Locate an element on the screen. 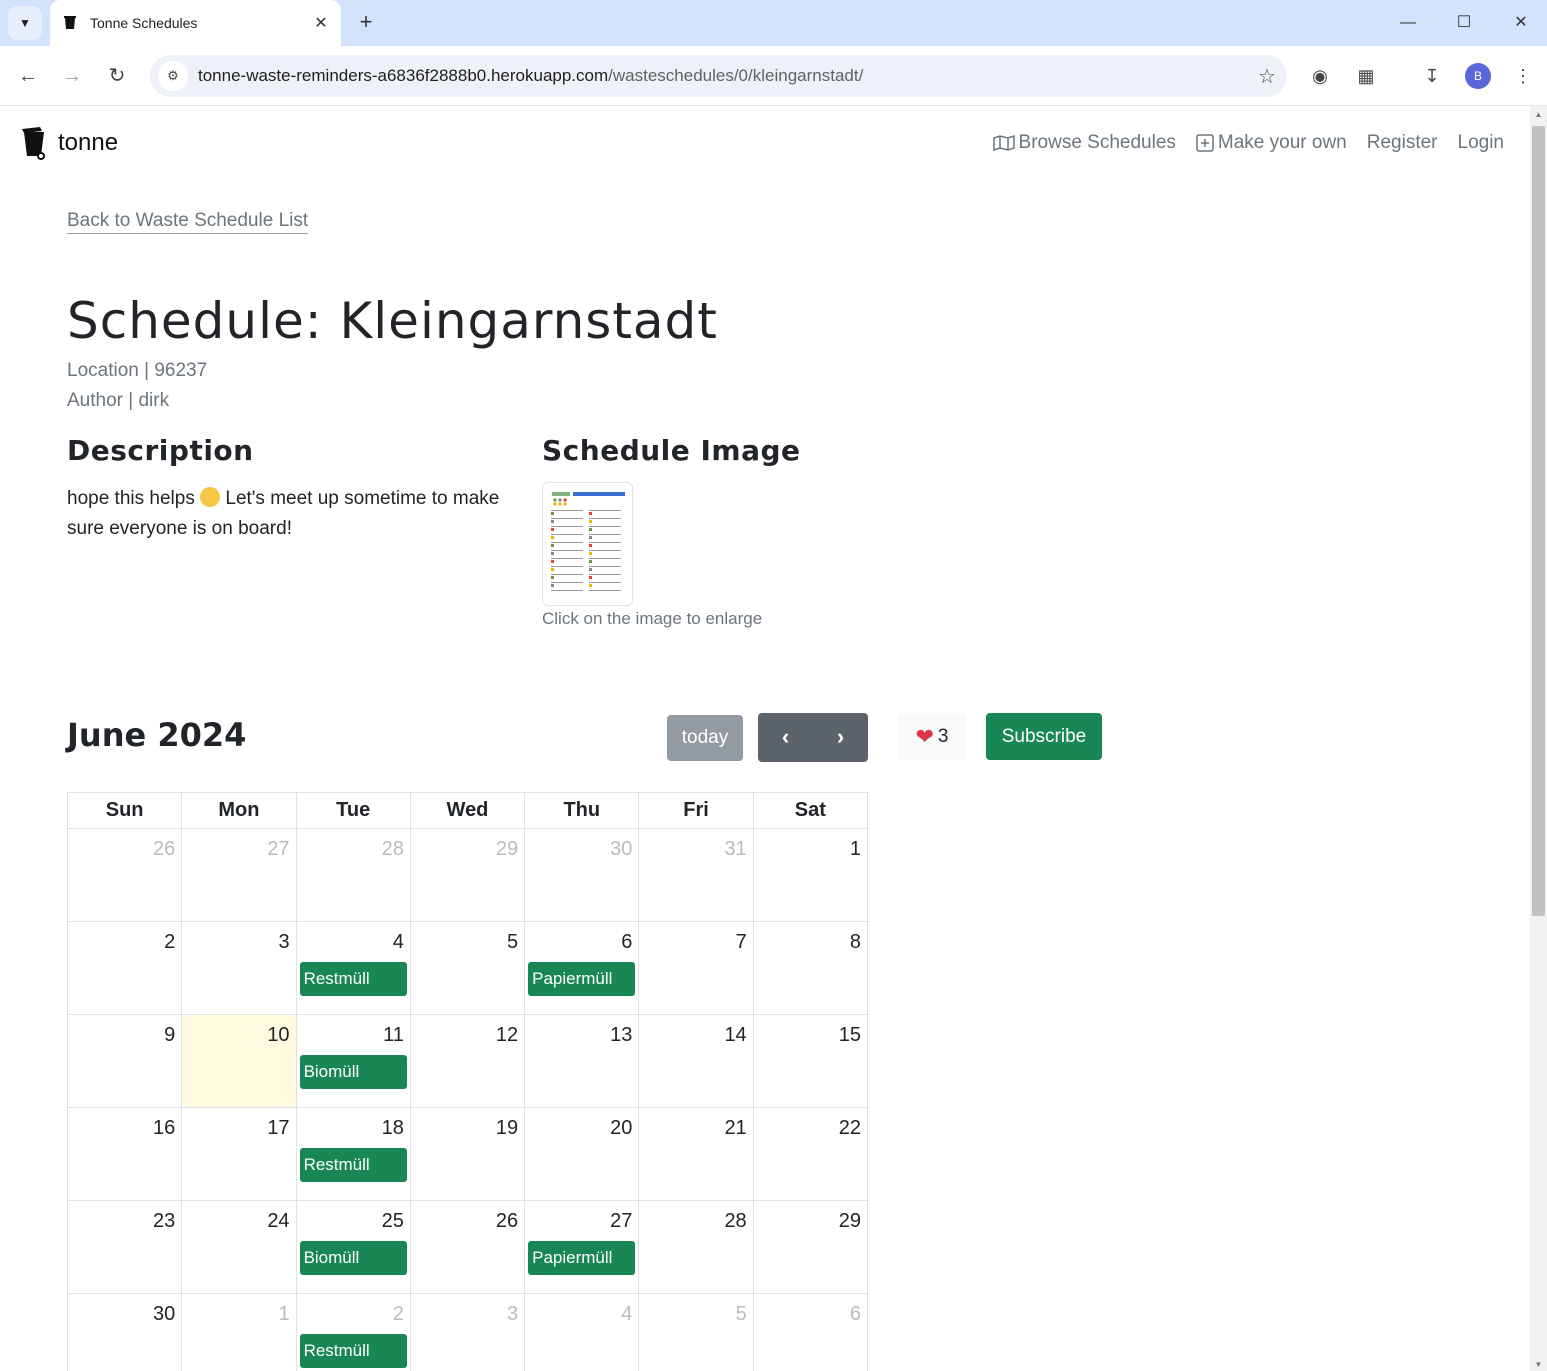 Image resolution: width=1547 pixels, height=1371 pixels. calendar-day: 7 is located at coordinates (696, 968).